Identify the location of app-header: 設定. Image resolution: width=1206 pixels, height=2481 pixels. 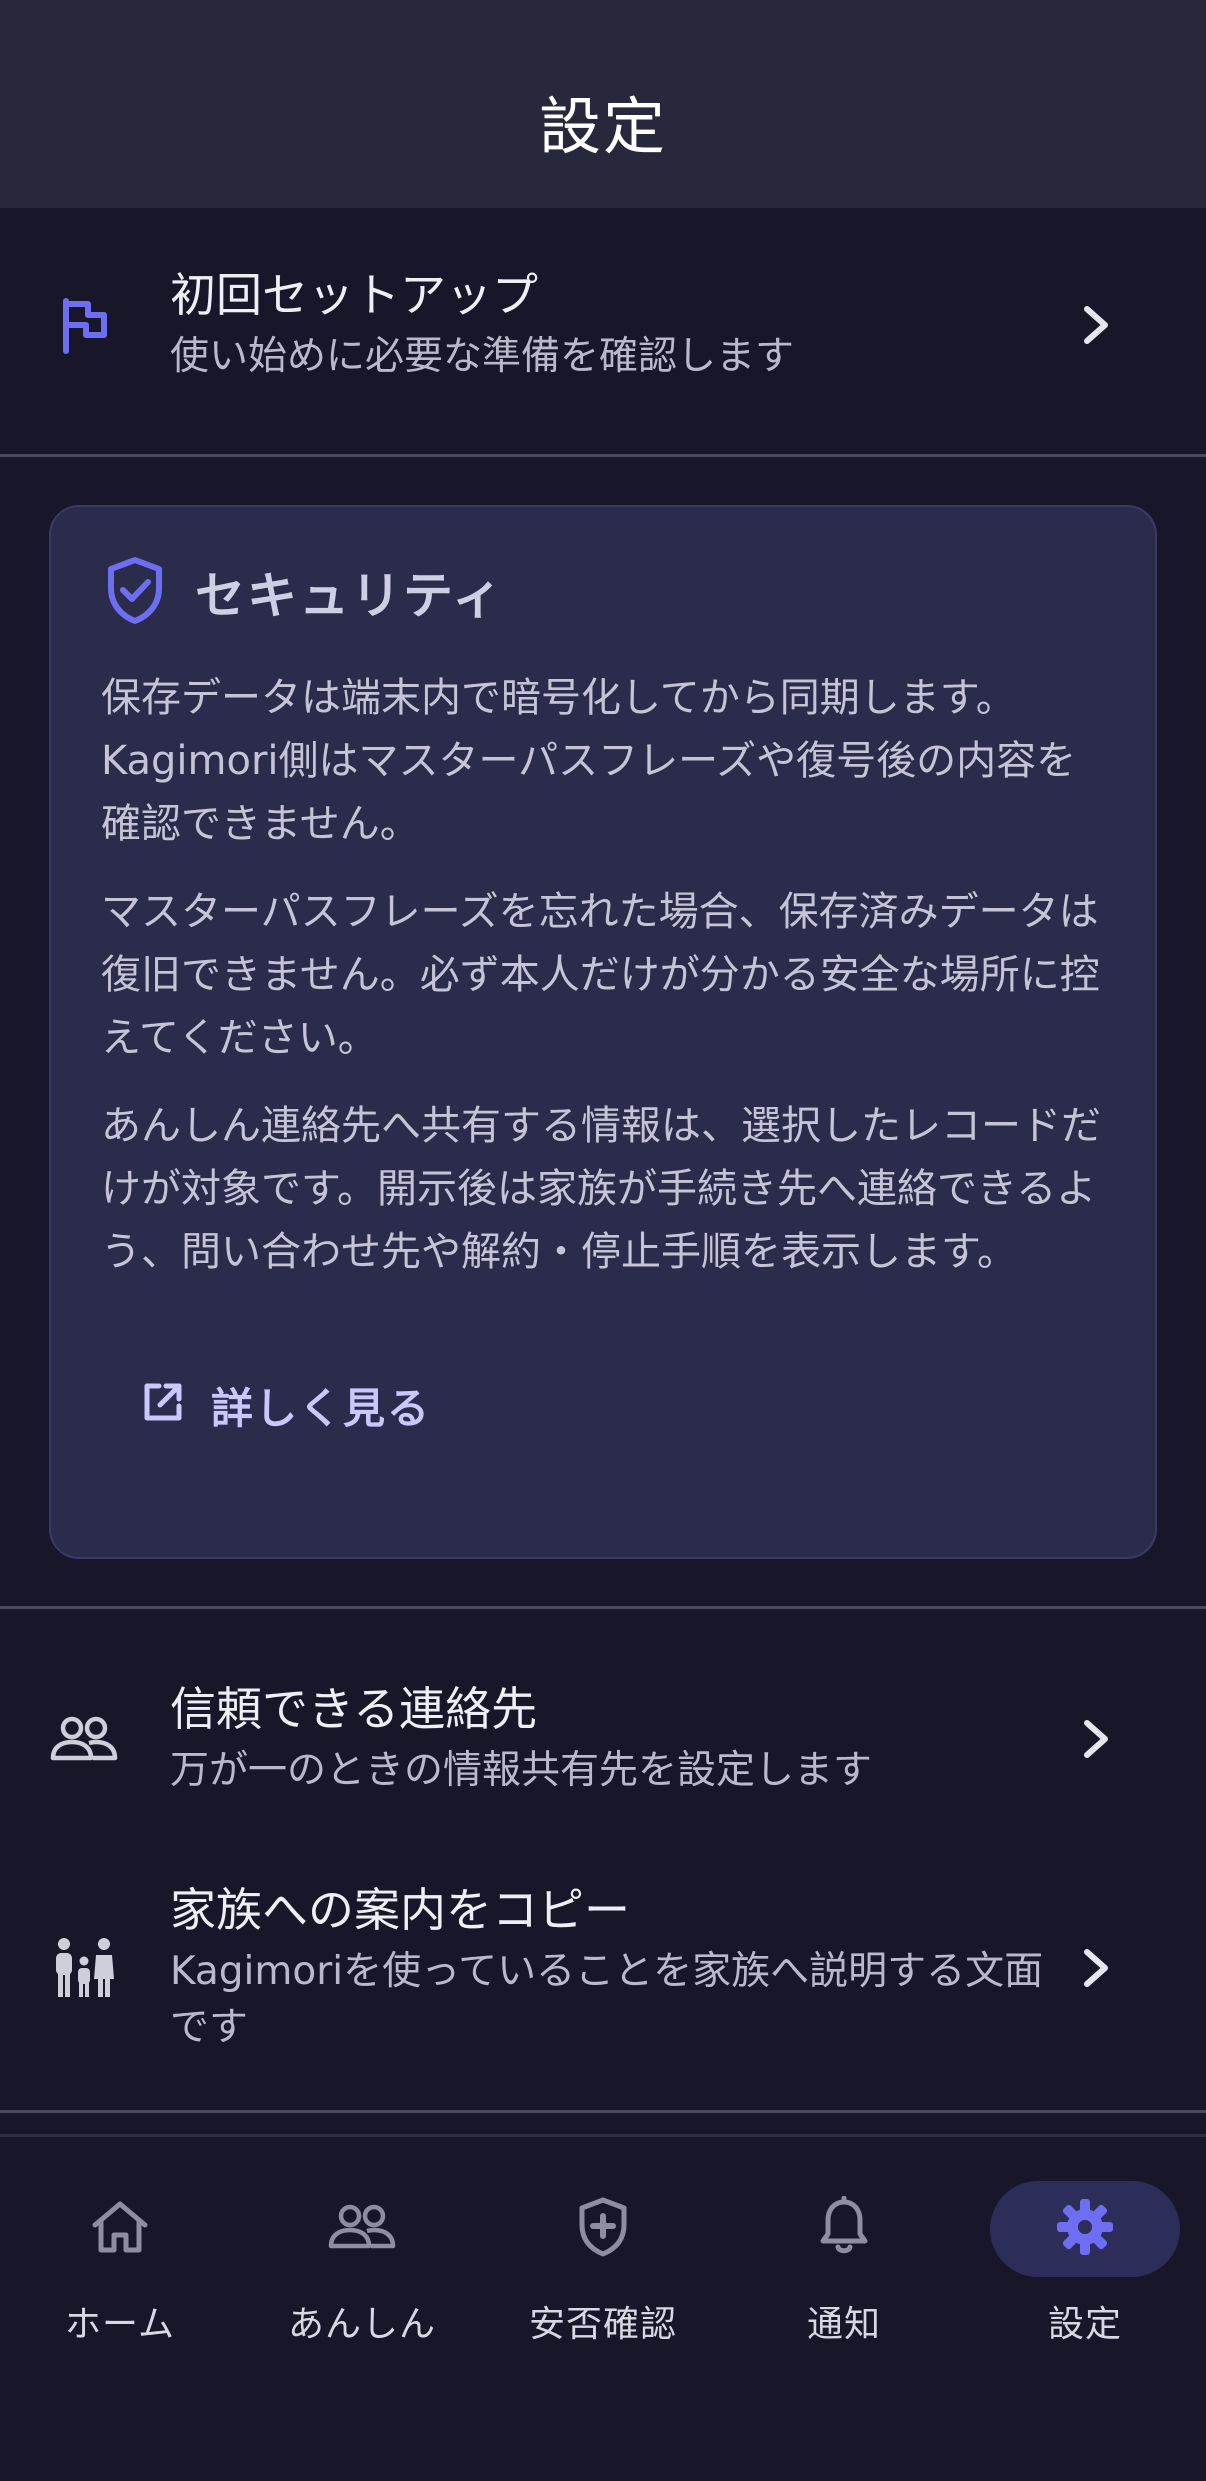
(603, 104).